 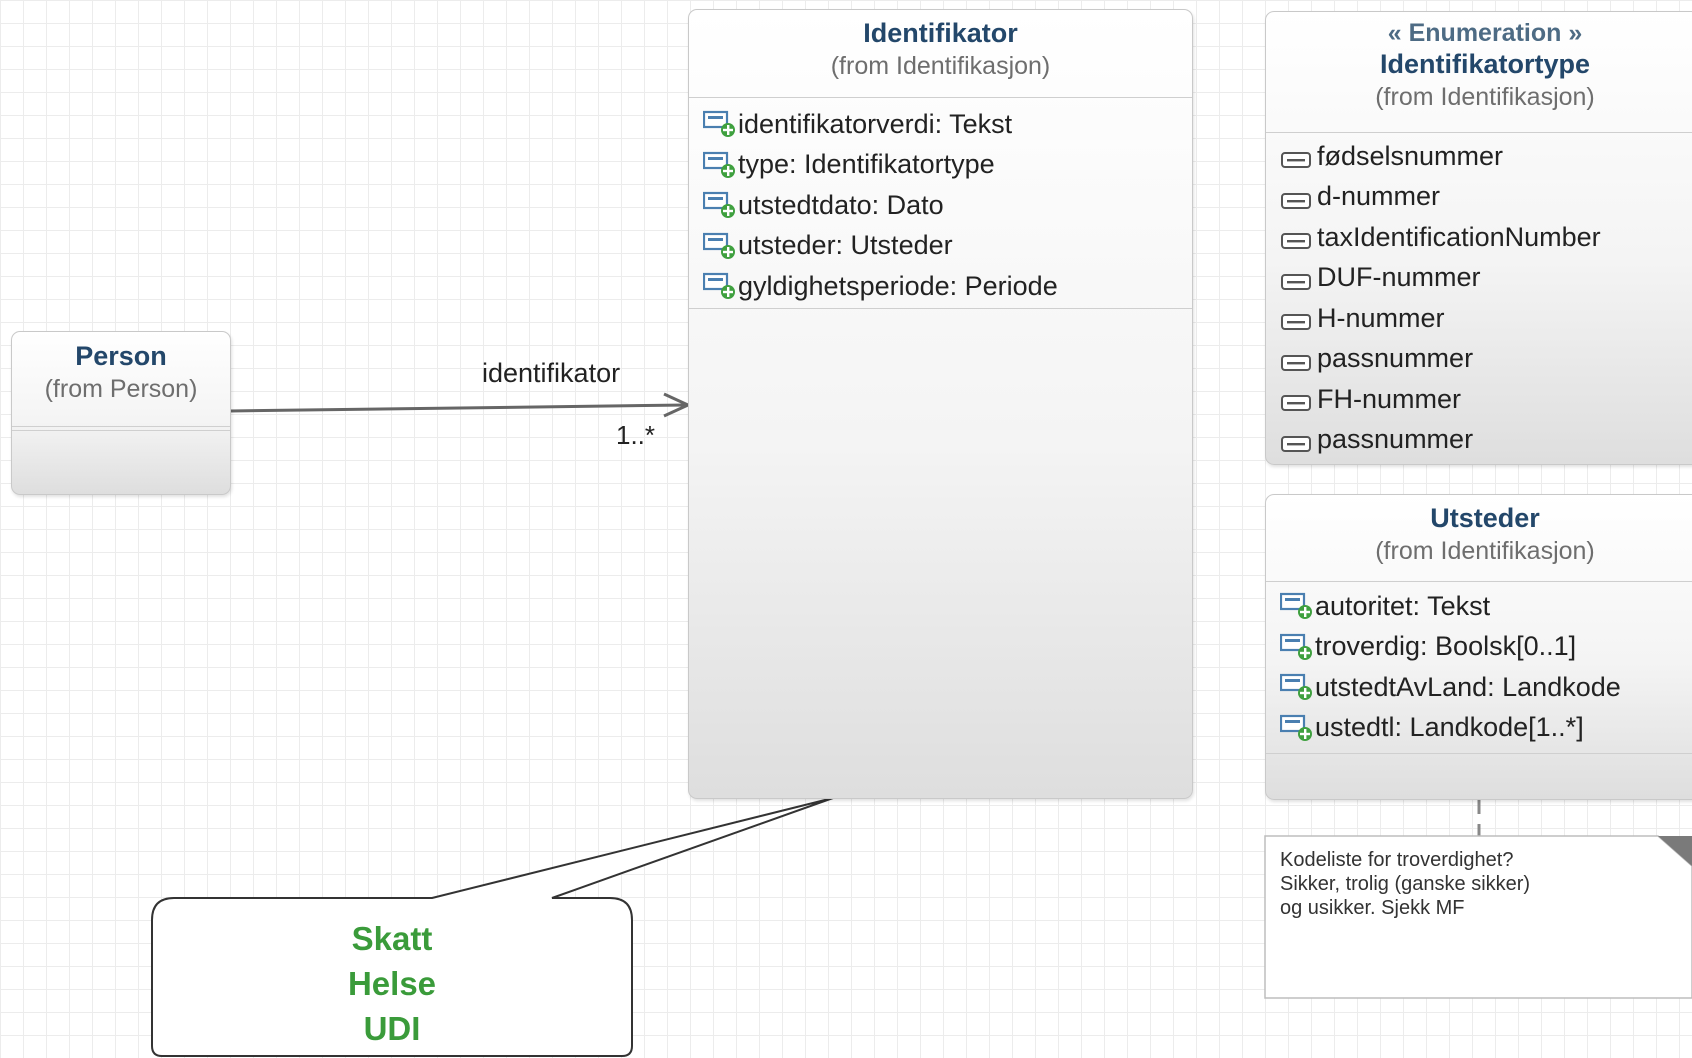 I want to click on literal-text: fødselsnummer, so click(x=1410, y=155).